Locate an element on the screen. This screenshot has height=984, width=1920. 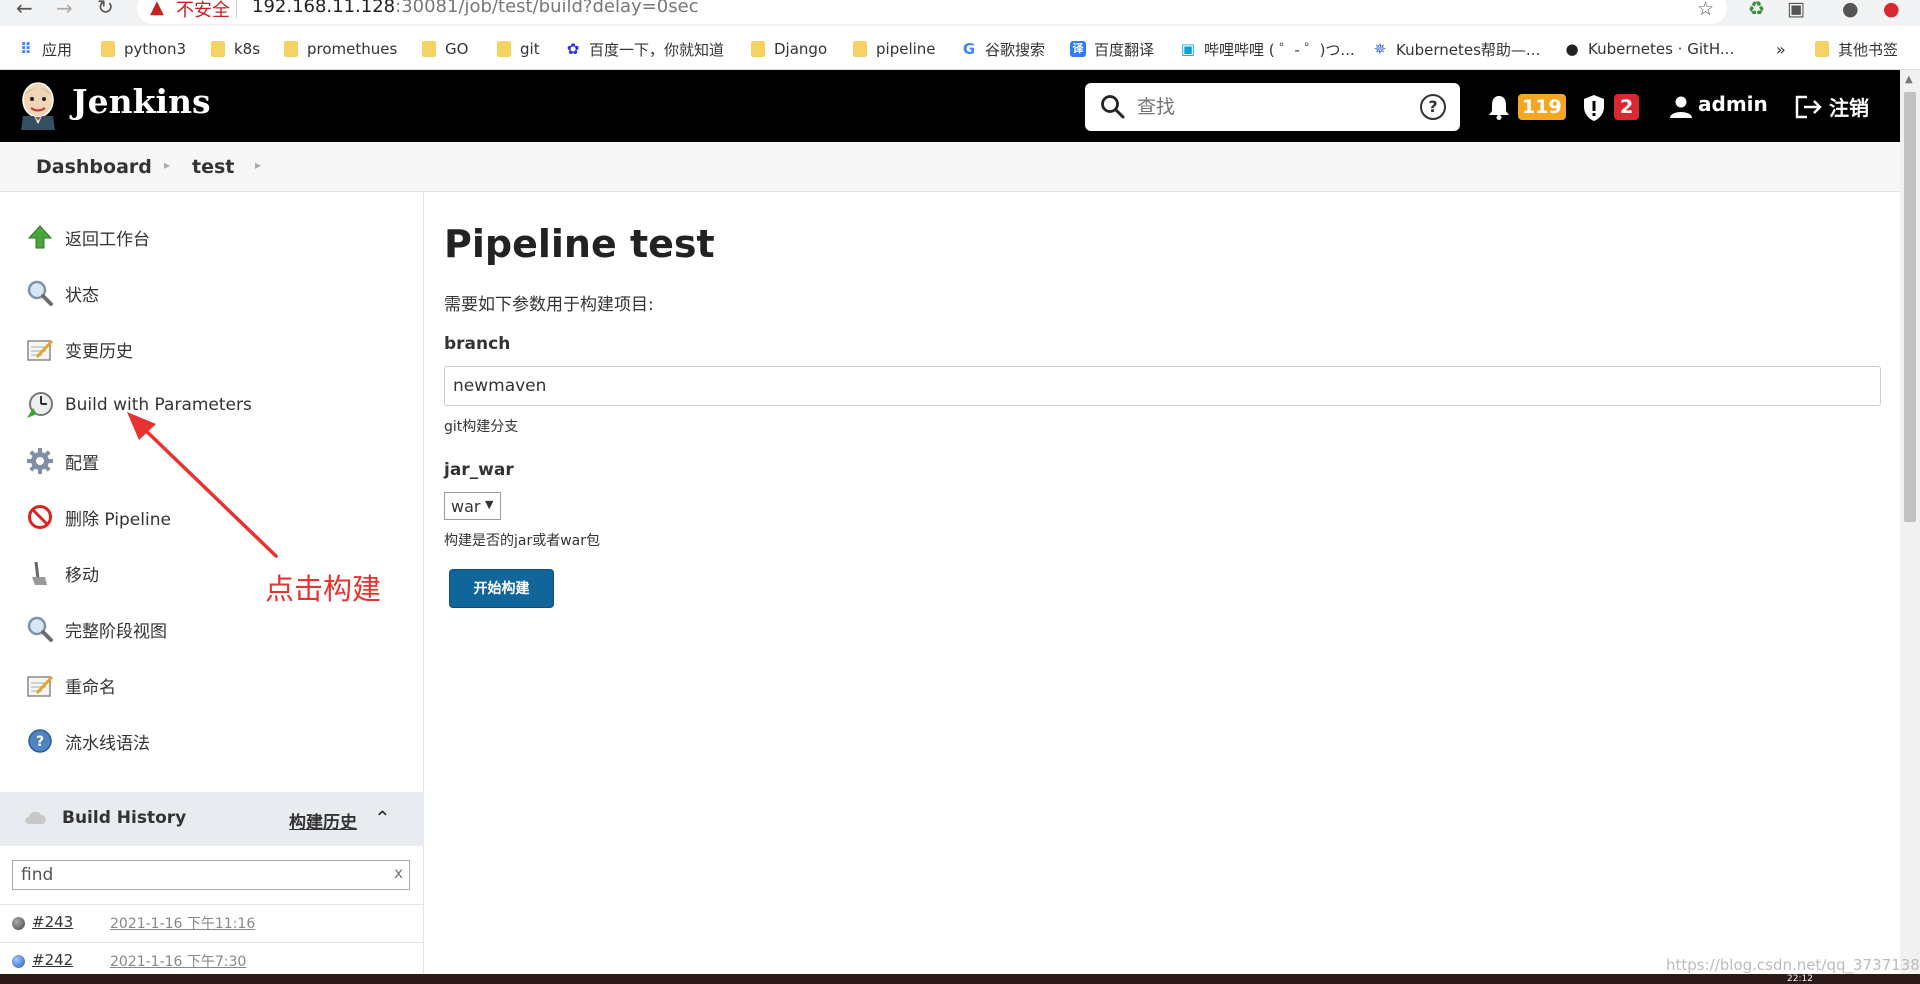
search-input is located at coordinates (1272, 107).